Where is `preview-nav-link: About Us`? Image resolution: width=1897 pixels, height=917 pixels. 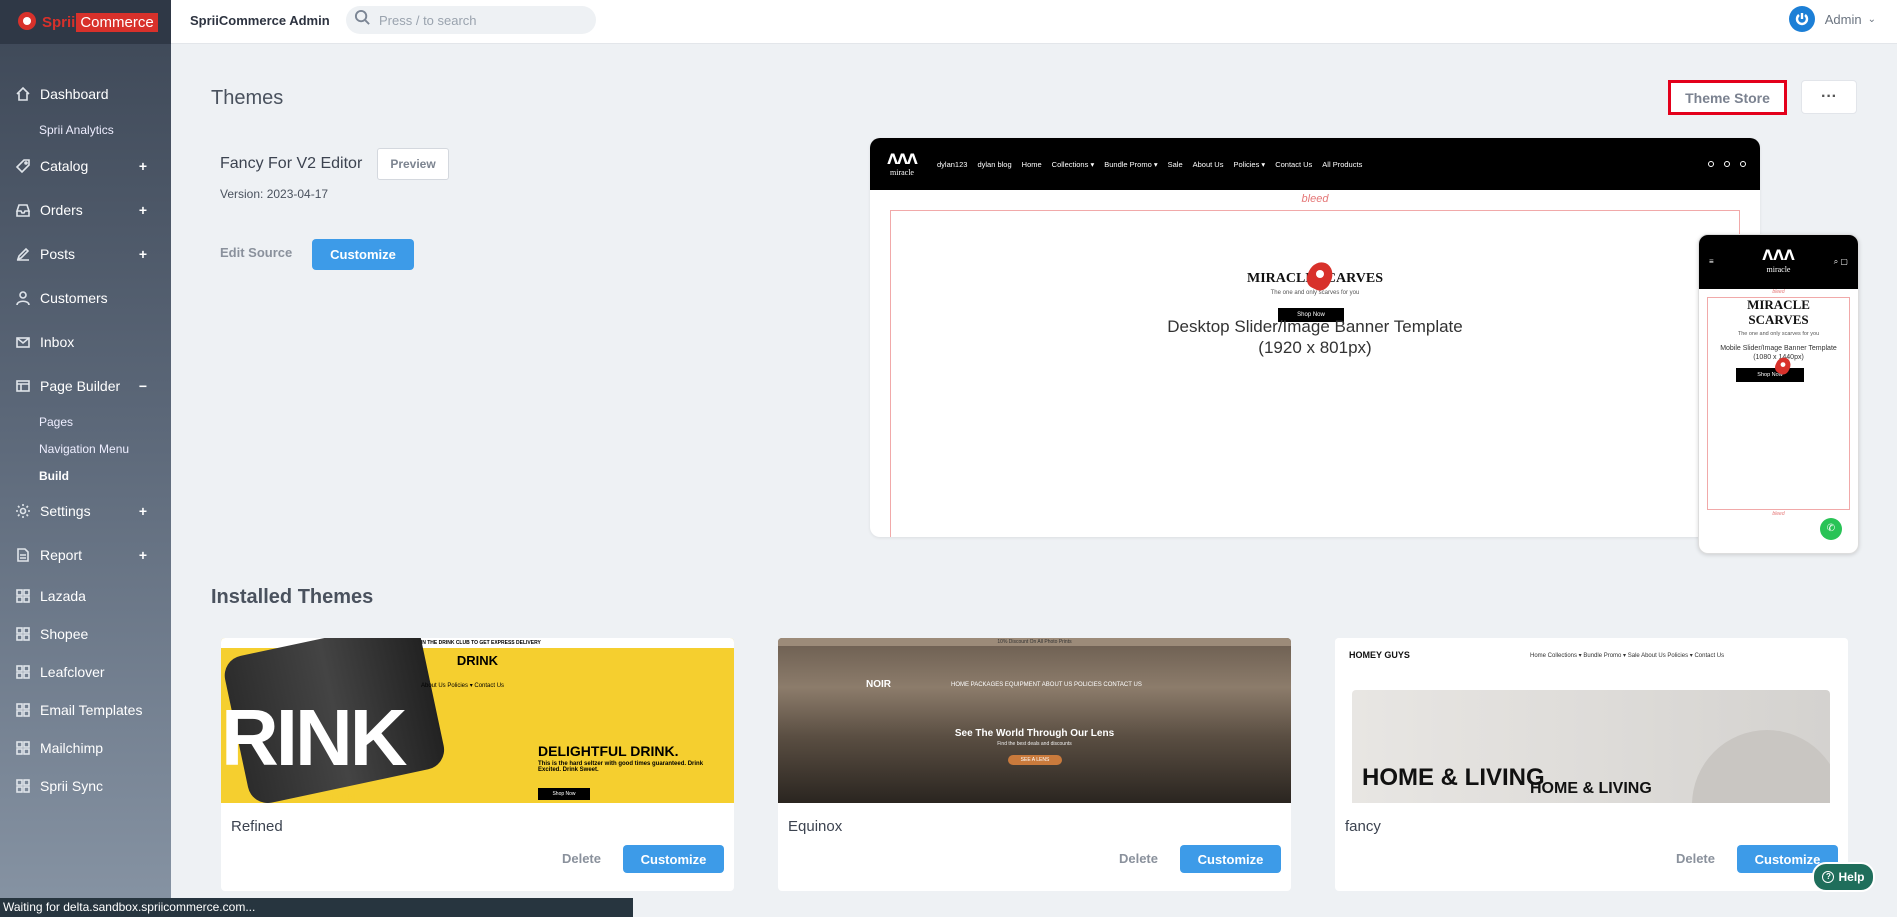 preview-nav-link: About Us is located at coordinates (1208, 164).